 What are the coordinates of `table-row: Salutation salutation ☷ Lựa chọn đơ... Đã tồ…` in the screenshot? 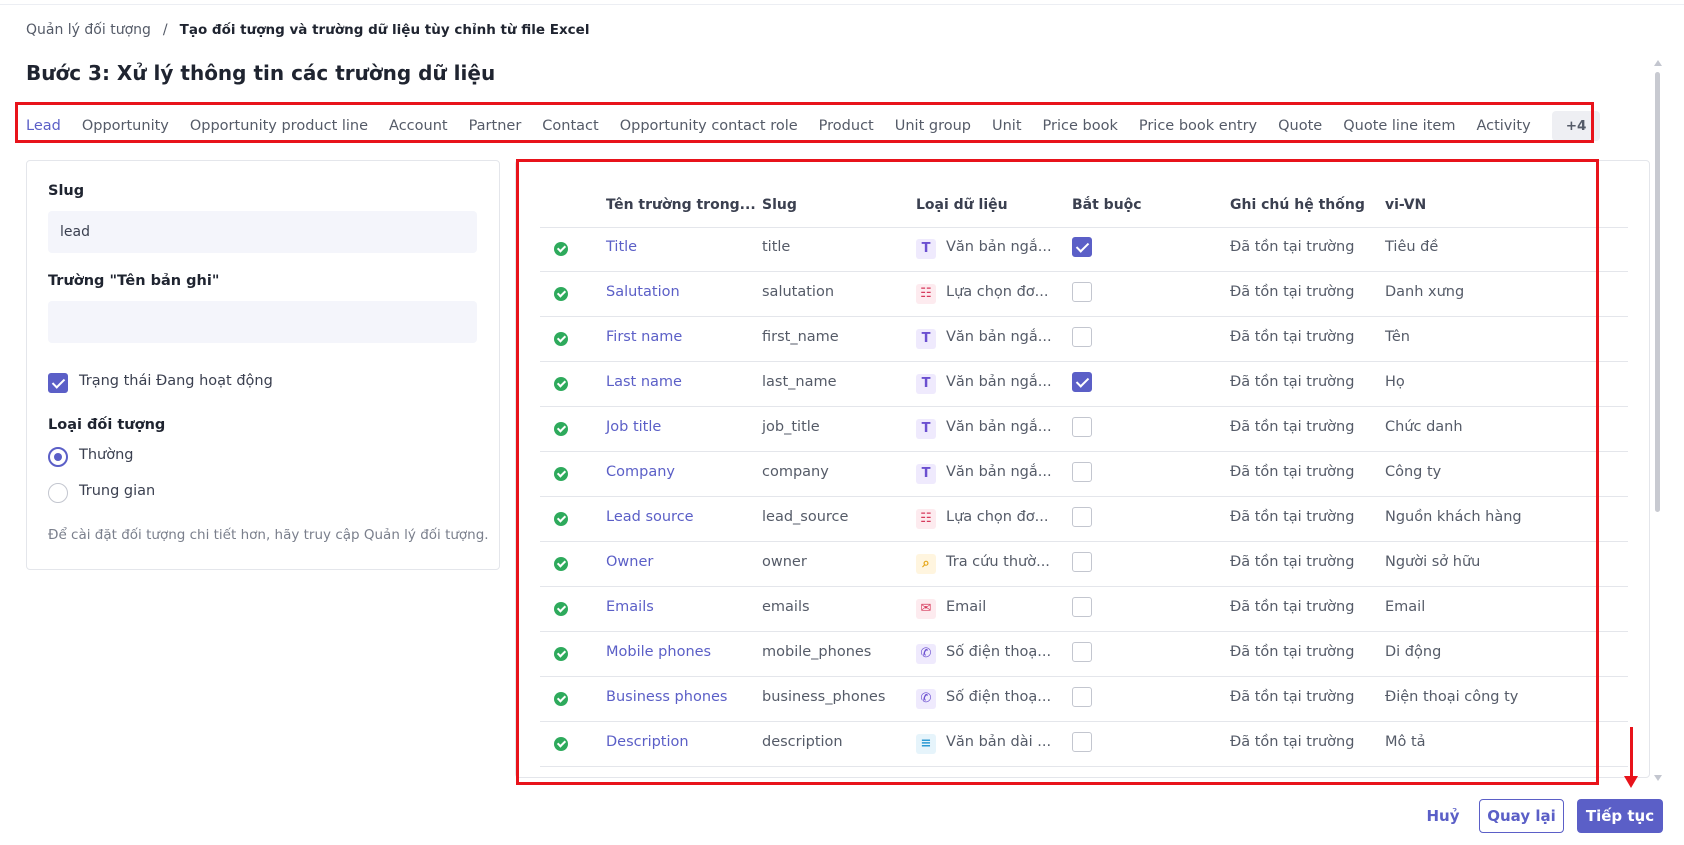 It's located at (1084, 294).